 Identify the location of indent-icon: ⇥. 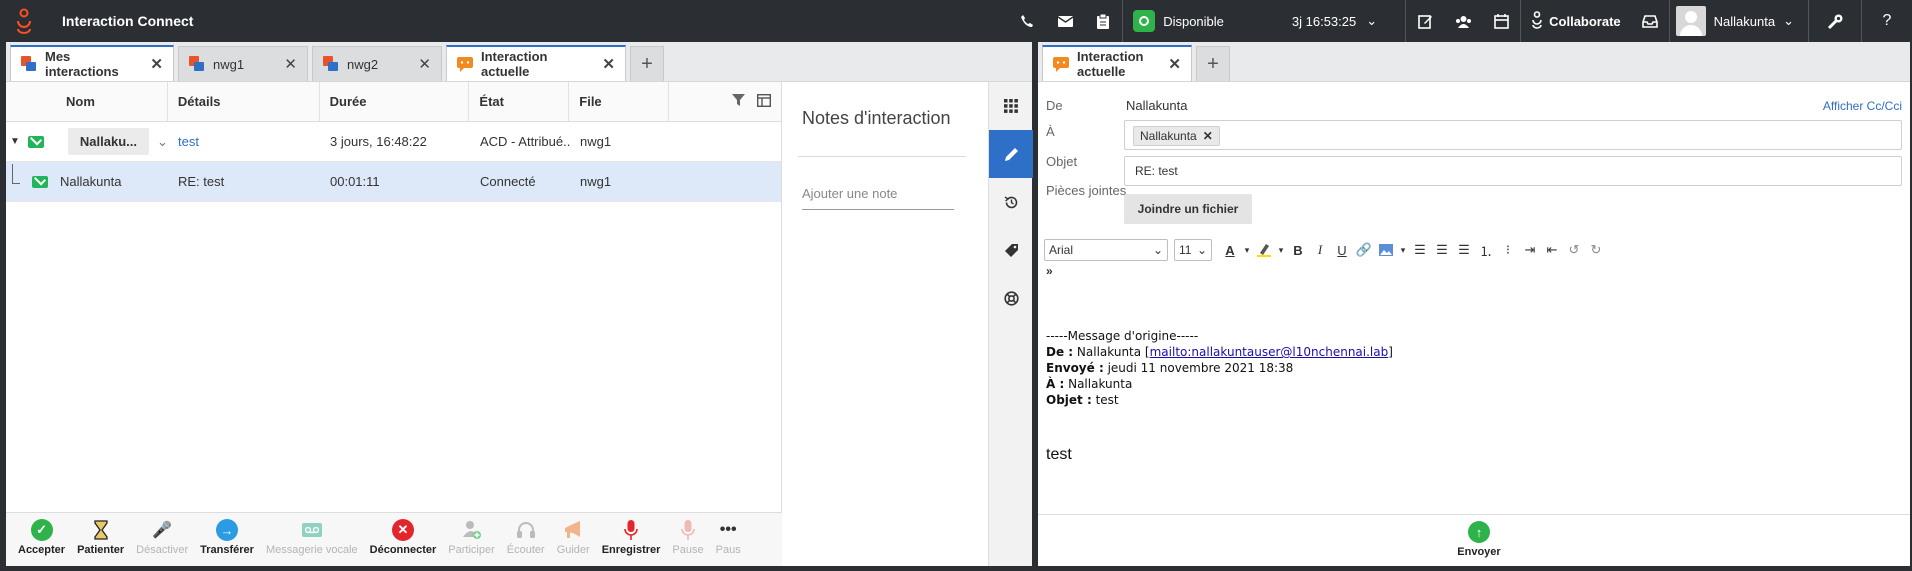
(1530, 250).